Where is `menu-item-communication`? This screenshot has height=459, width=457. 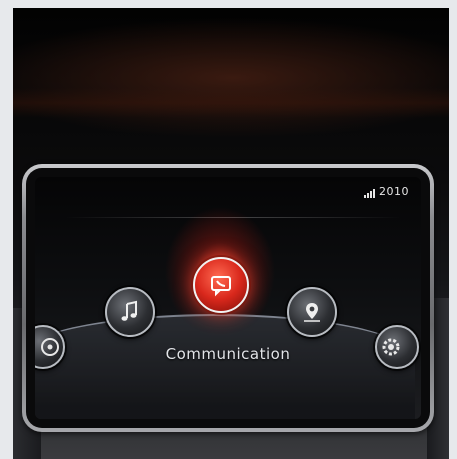
menu-item-communication is located at coordinates (221, 285).